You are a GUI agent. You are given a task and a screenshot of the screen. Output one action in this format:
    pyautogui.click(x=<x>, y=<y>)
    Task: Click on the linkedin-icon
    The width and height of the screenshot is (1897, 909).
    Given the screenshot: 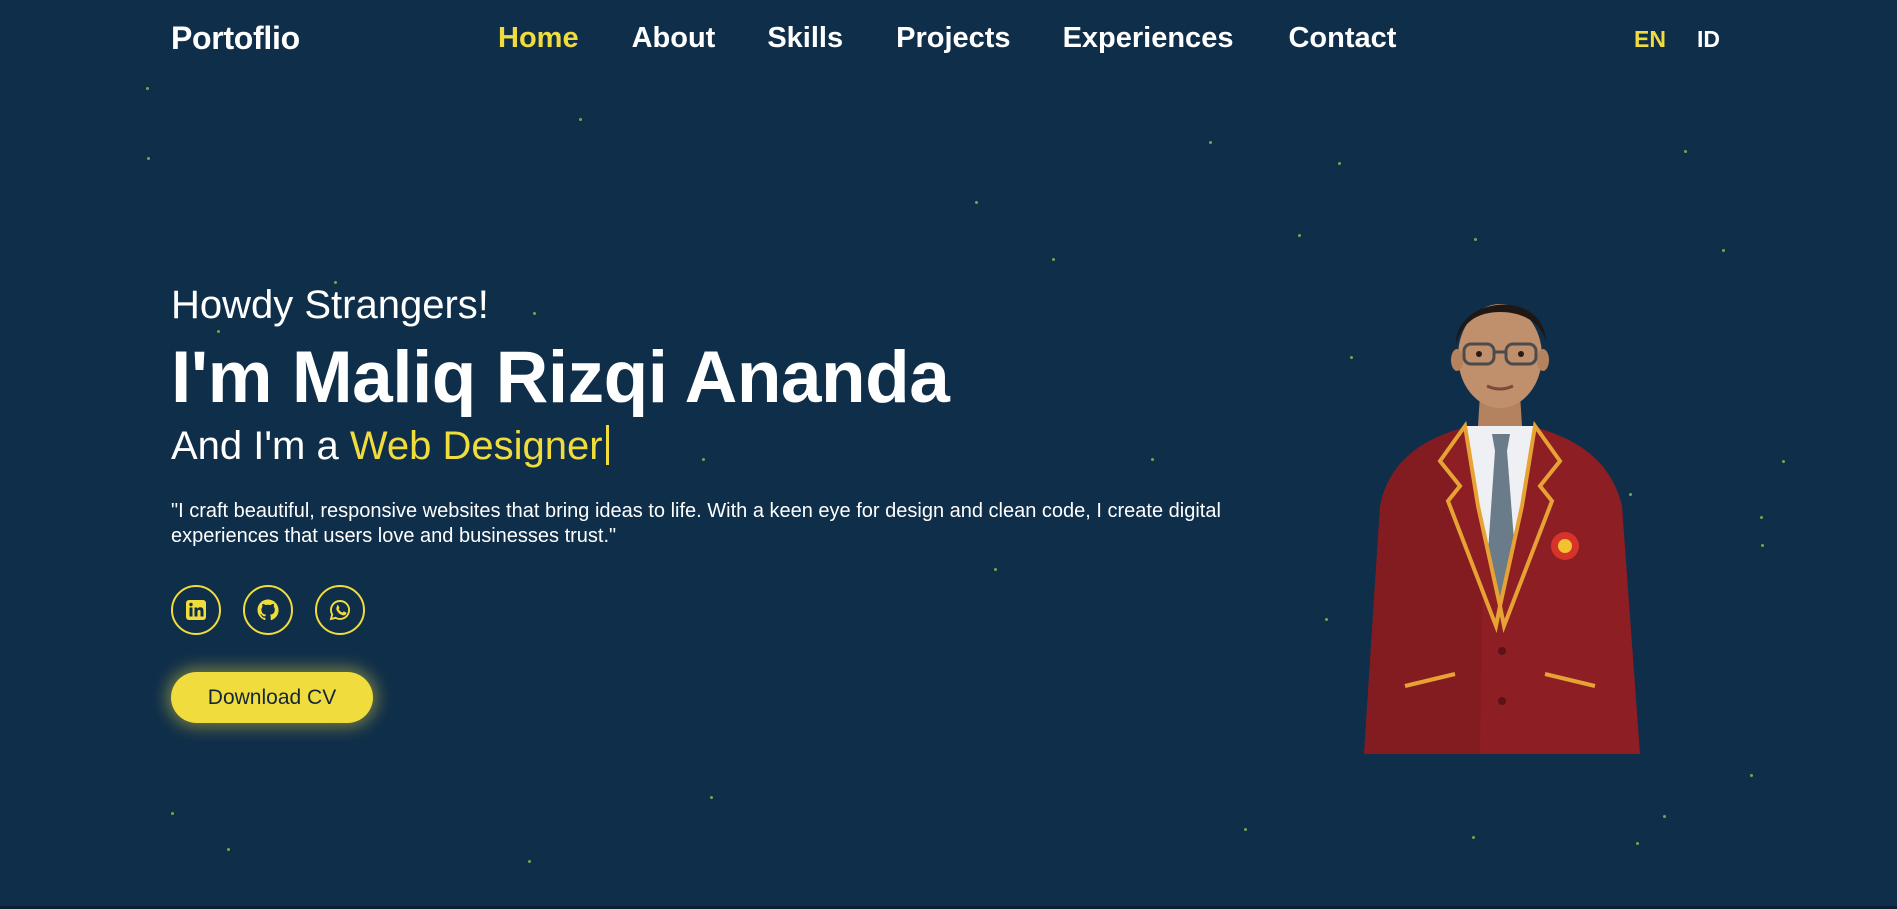 What is the action you would take?
    pyautogui.click(x=196, y=610)
    